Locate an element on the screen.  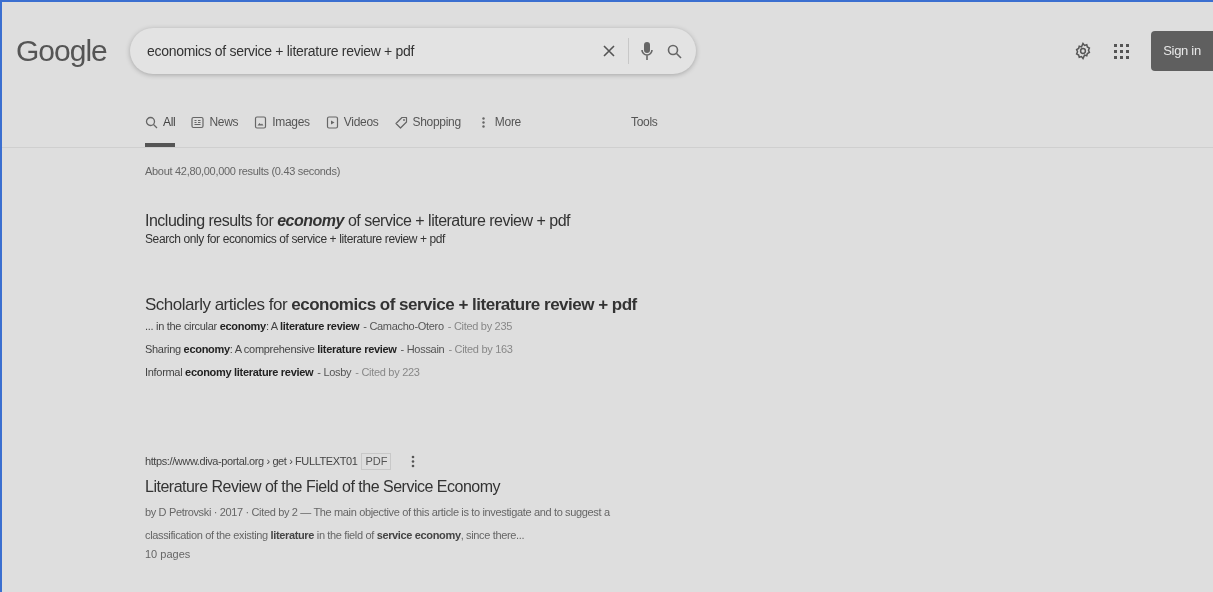
search-input: economics of service + literature review + pdf is located at coordinates (374, 51).